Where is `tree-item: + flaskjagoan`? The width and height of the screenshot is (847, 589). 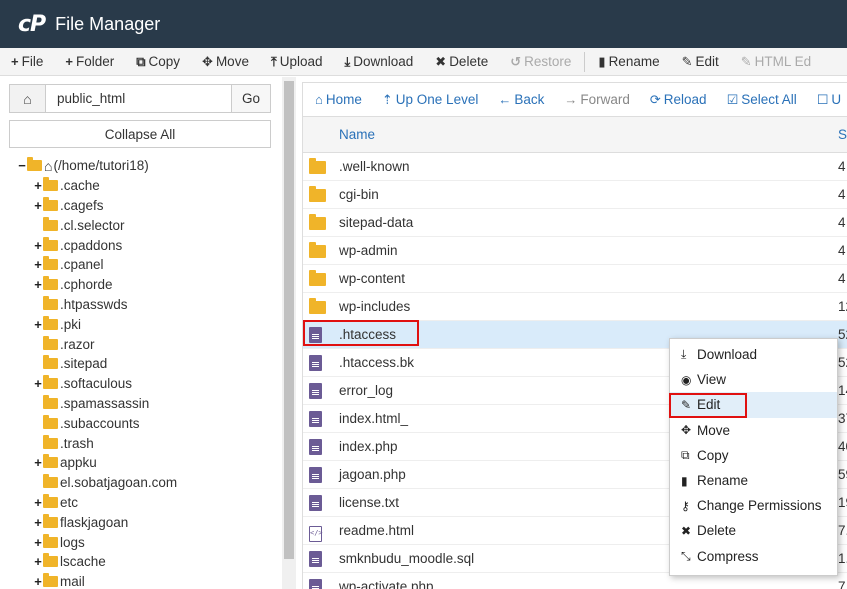
tree-item: + flaskjagoan is located at coordinates (140, 522).